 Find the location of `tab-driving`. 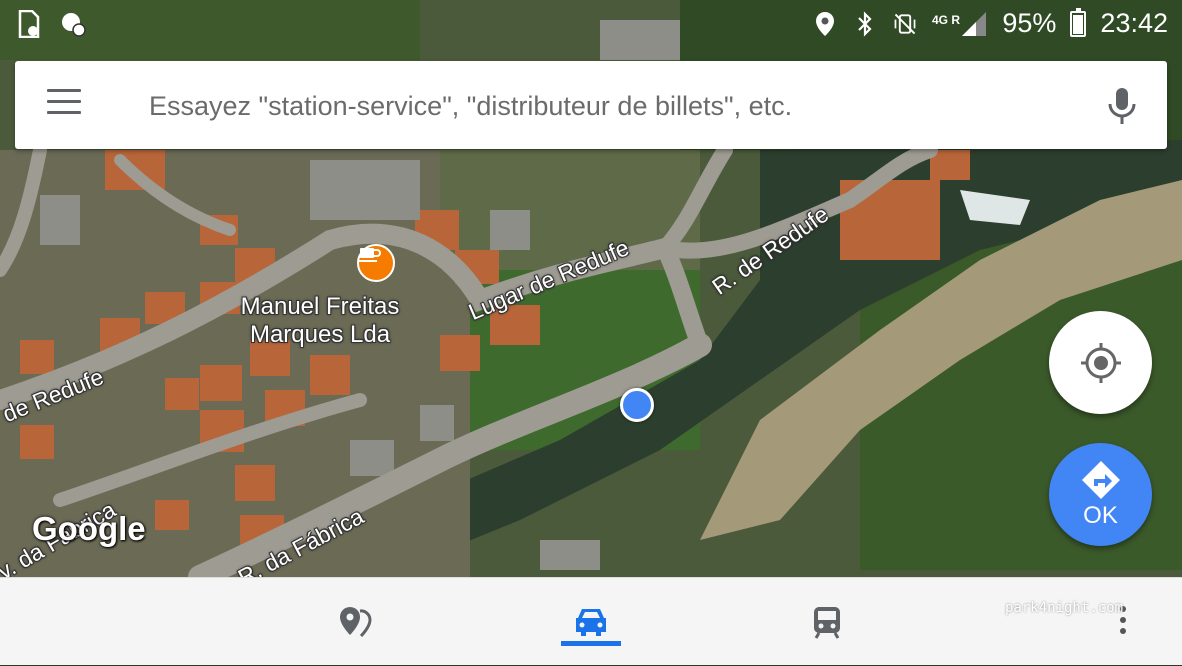

tab-driving is located at coordinates (591, 622).